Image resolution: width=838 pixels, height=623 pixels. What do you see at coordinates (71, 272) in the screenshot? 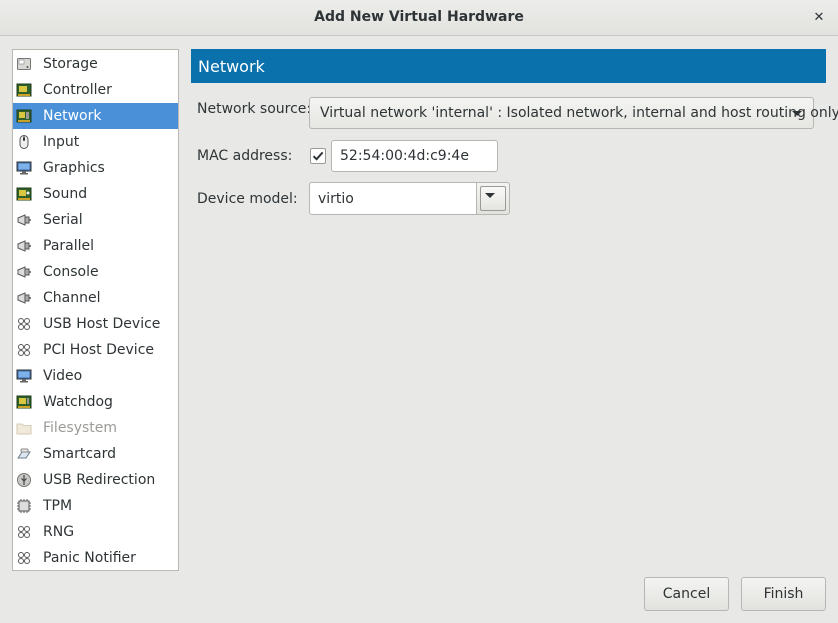
I see `sidebar-item-label: Console` at bounding box center [71, 272].